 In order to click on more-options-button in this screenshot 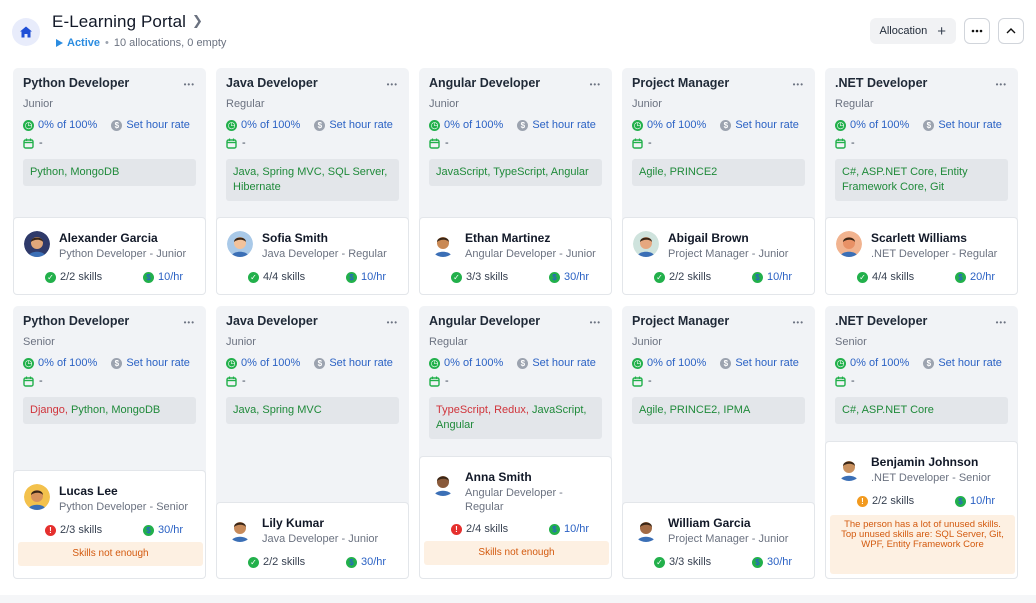, I will do `click(977, 31)`.